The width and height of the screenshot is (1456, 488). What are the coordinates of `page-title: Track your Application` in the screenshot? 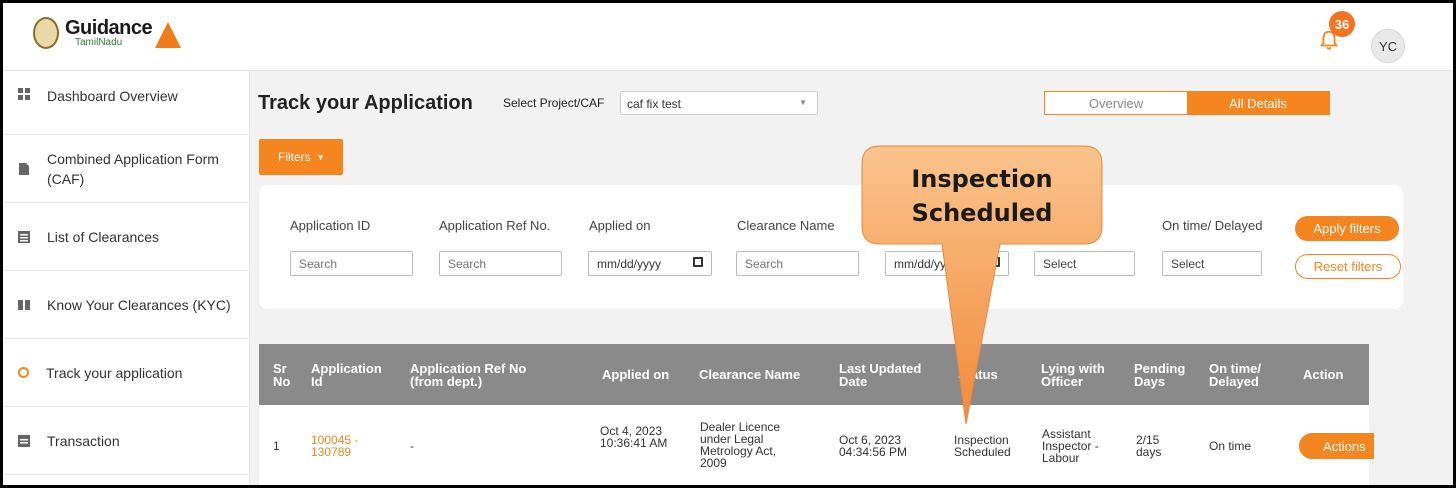 It's located at (365, 103).